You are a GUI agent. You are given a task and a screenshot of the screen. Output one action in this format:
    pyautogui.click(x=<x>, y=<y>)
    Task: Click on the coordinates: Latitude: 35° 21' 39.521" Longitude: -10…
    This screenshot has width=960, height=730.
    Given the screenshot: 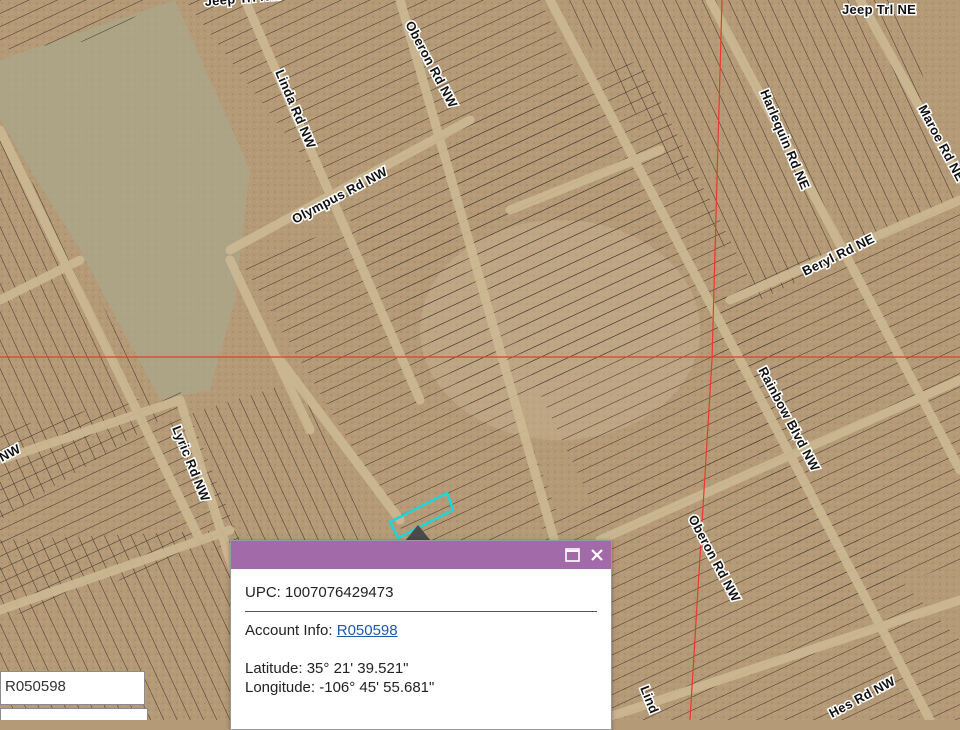 What is the action you would take?
    pyautogui.click(x=421, y=678)
    